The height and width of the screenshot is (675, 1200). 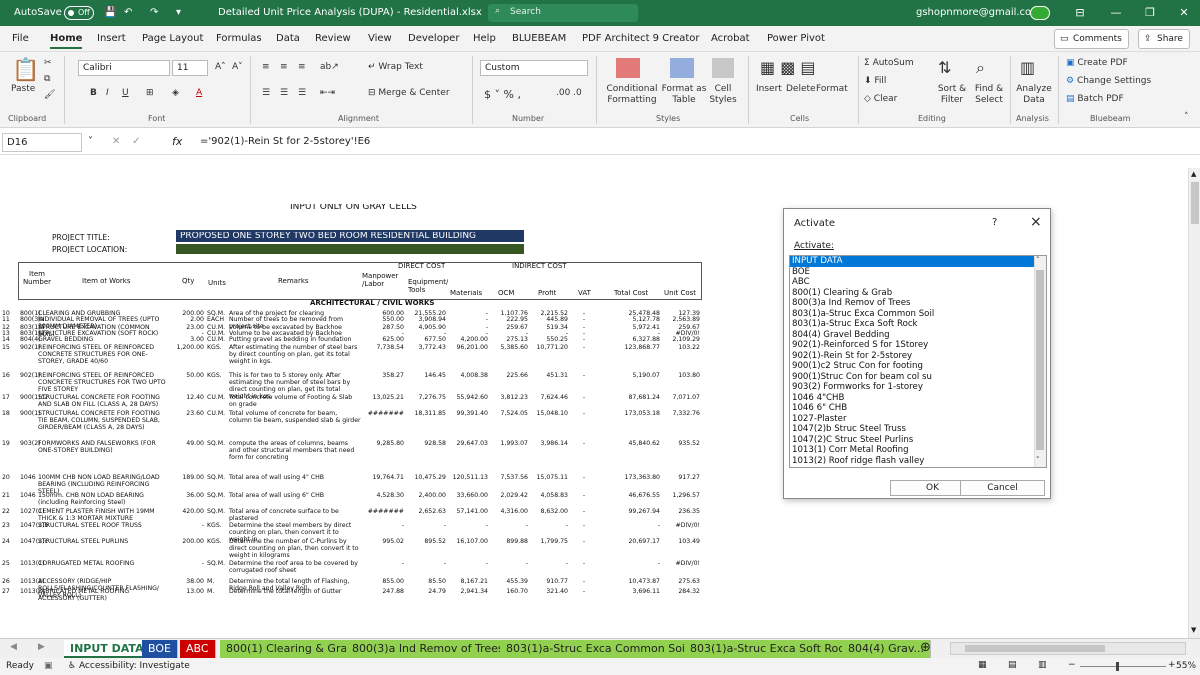 What do you see at coordinates (1116, 13) in the screenshot?
I see `minimize-button: —` at bounding box center [1116, 13].